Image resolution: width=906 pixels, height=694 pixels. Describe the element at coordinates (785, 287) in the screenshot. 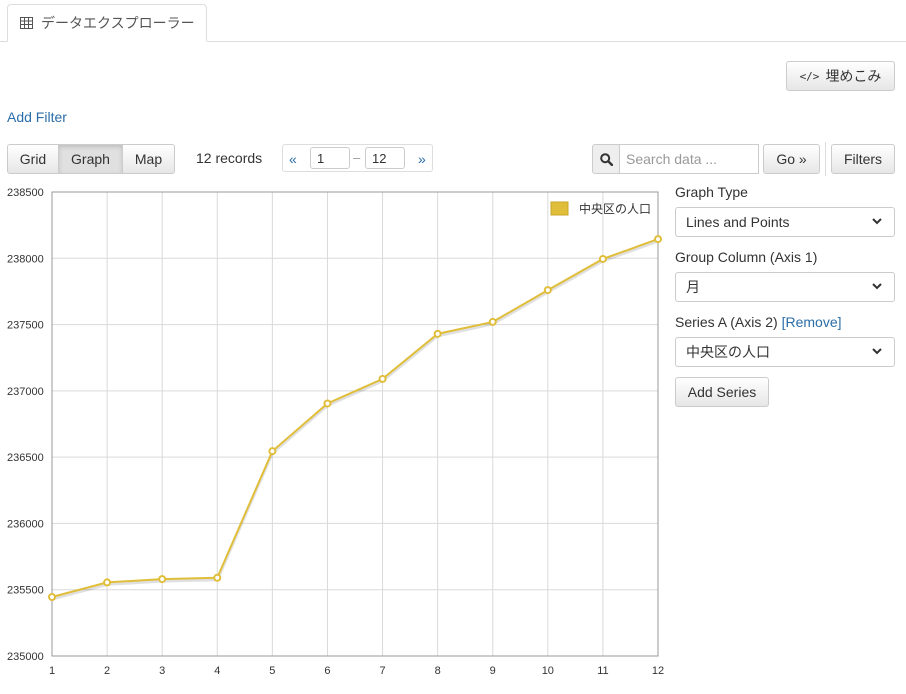

I see `group-column-select: 月` at that location.